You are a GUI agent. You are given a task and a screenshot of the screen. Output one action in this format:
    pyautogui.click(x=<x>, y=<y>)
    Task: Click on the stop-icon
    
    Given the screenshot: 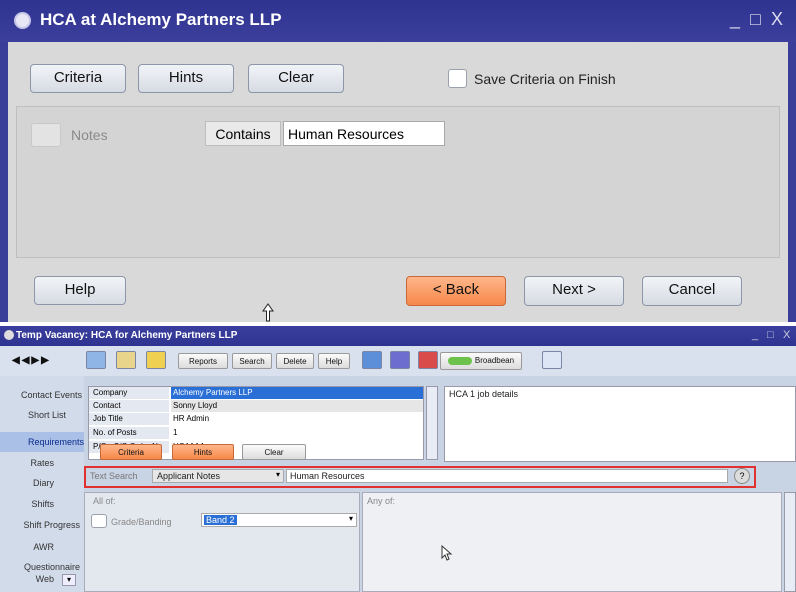 What is the action you would take?
    pyautogui.click(x=428, y=360)
    